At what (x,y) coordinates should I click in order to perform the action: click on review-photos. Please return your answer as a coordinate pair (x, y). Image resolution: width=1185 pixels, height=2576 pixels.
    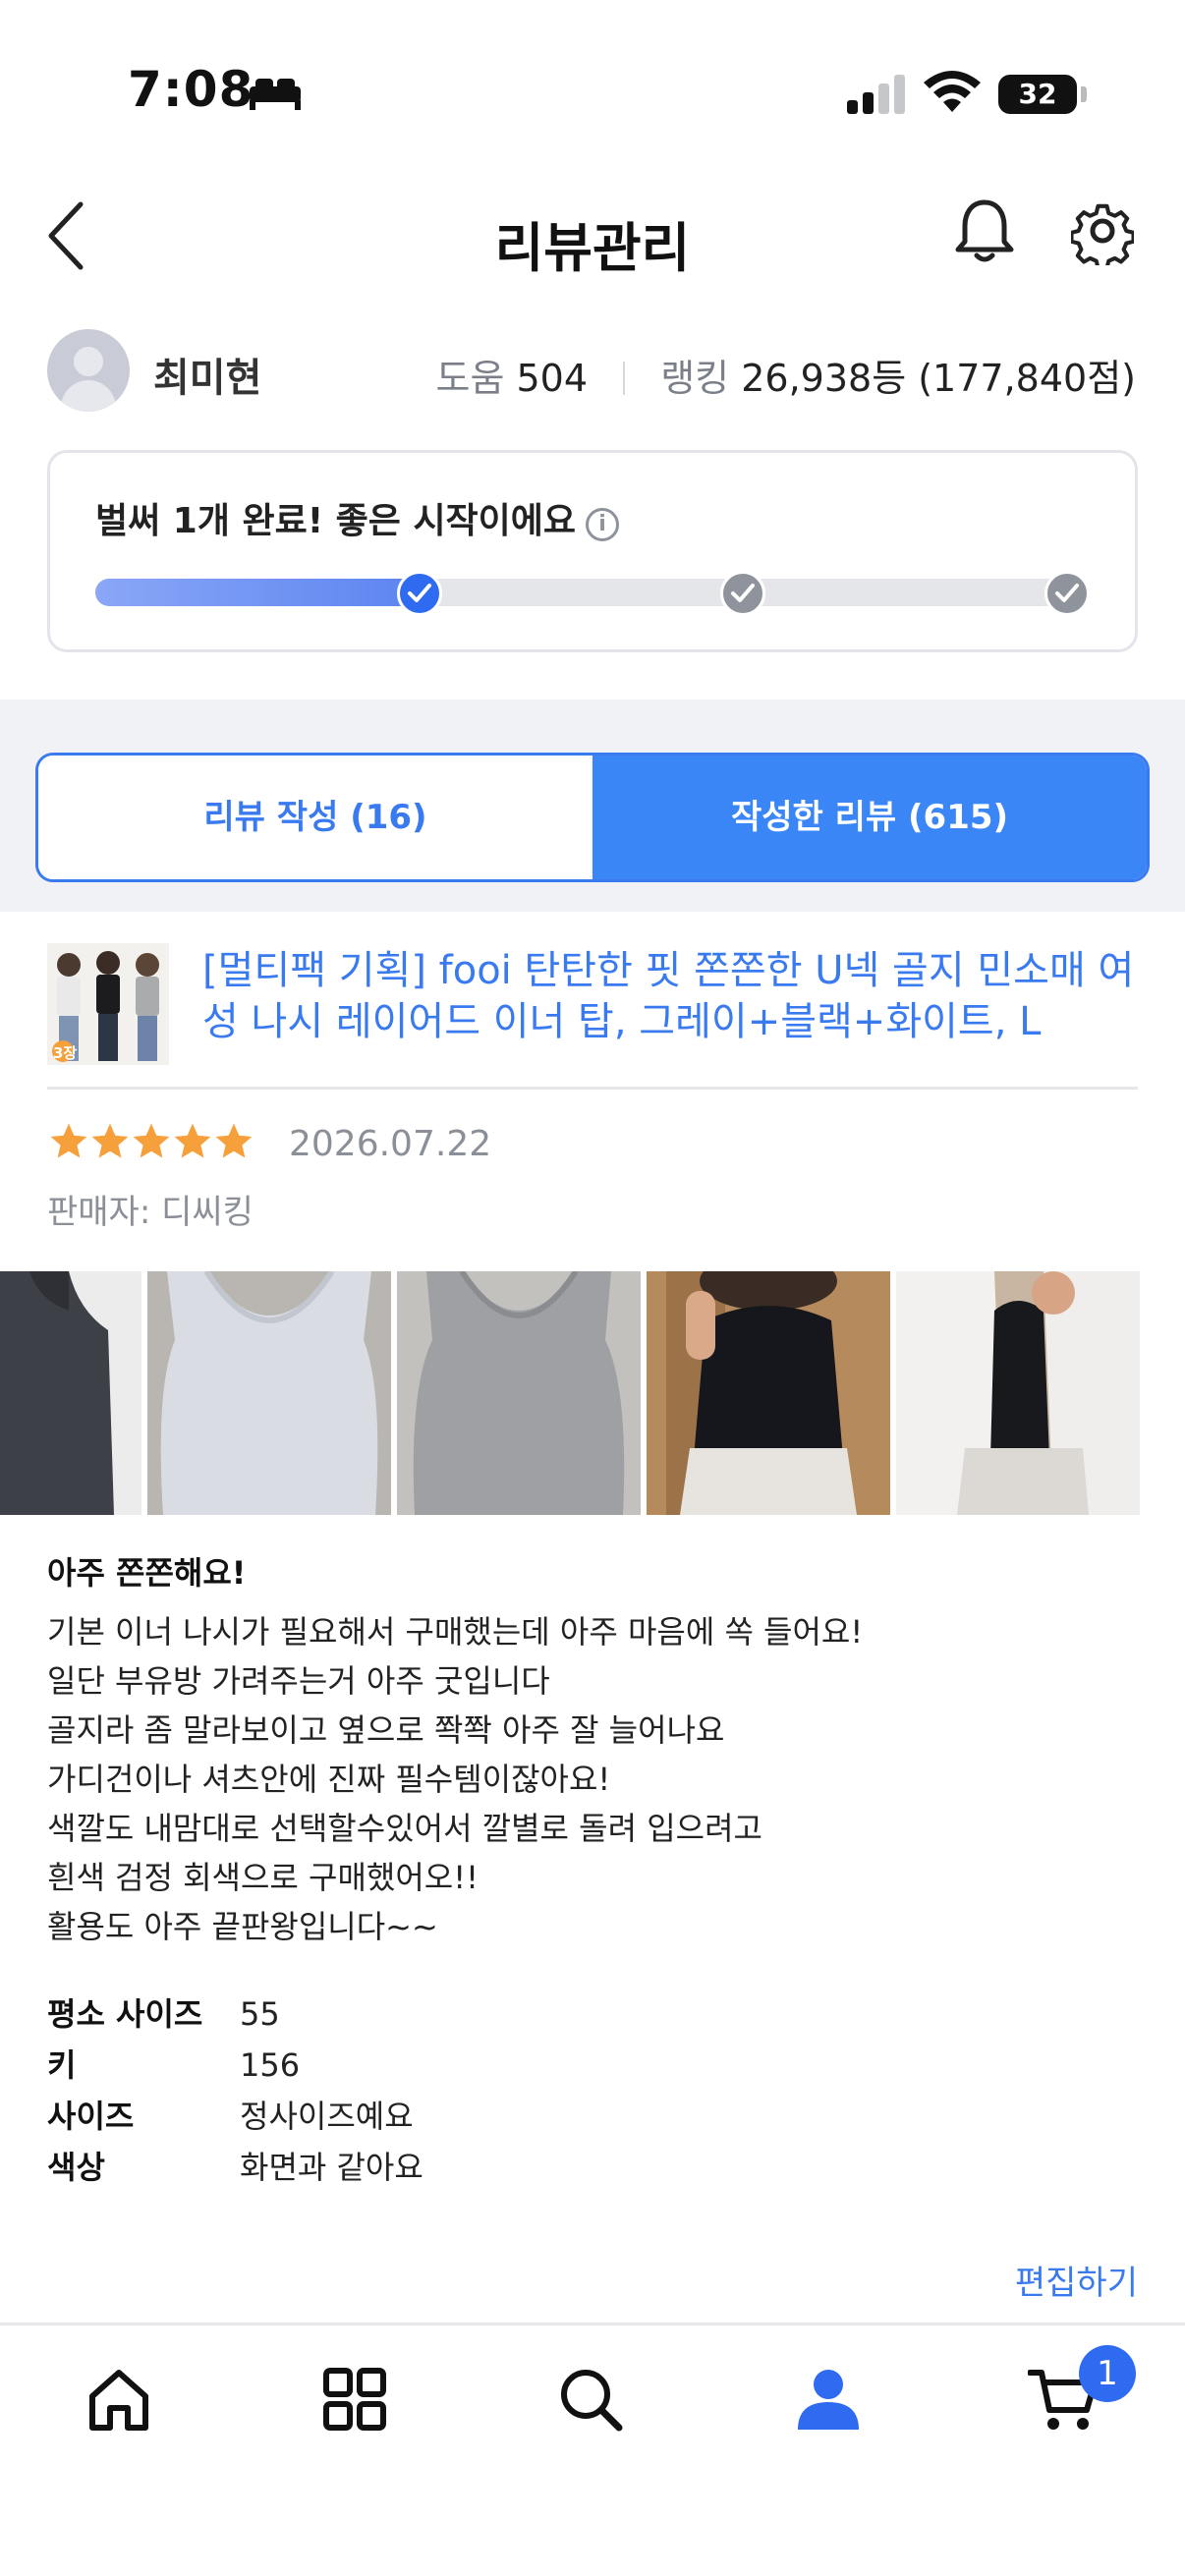
    Looking at the image, I should click on (592, 1393).